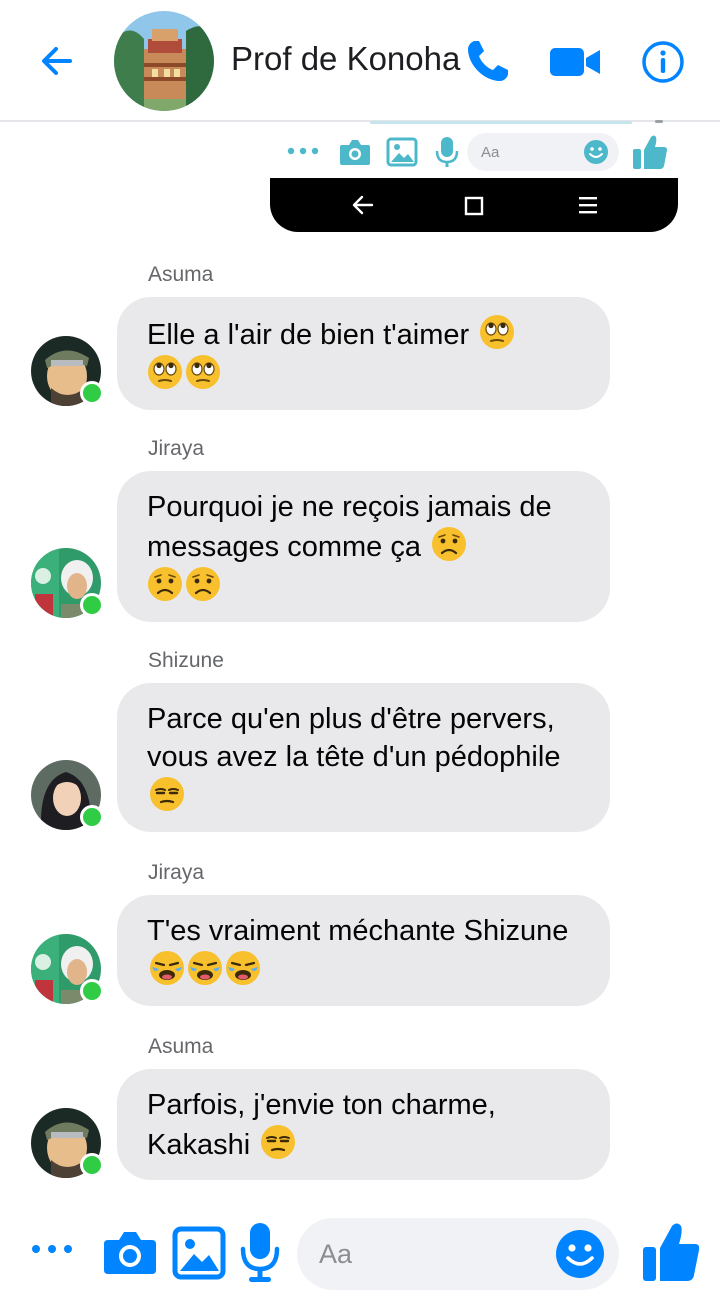 Image resolution: width=720 pixels, height=1293 pixels. I want to click on call-button, so click(487, 62).